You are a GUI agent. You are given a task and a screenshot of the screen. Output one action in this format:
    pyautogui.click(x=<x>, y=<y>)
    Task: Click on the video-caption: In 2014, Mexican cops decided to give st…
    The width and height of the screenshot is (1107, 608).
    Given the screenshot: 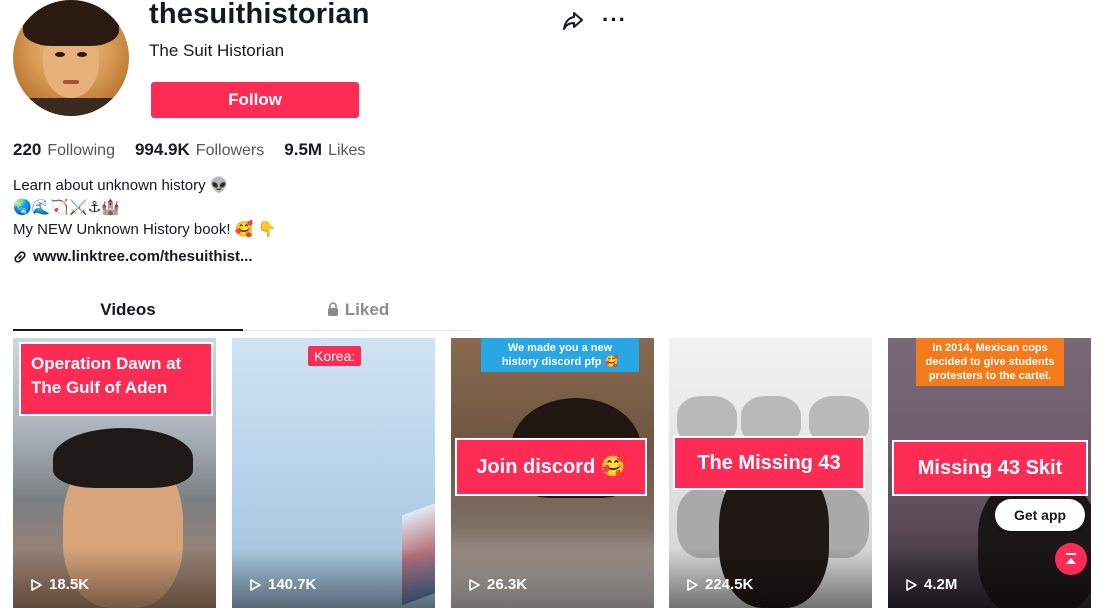 What is the action you would take?
    pyautogui.click(x=990, y=362)
    